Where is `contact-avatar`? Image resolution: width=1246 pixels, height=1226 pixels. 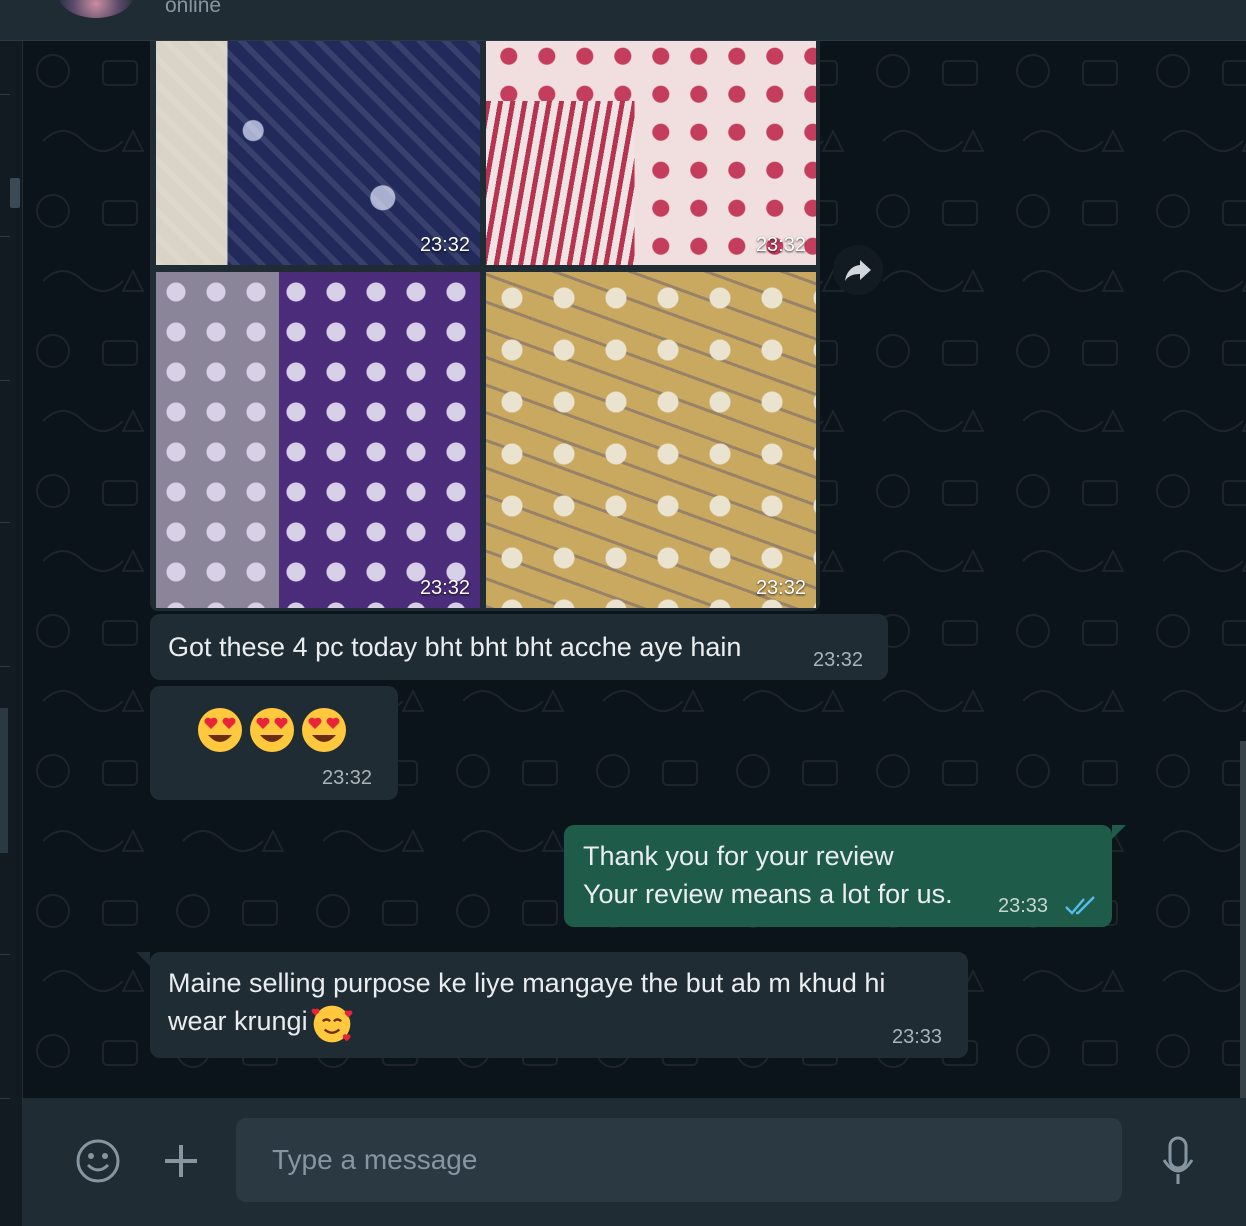 contact-avatar is located at coordinates (96, 9).